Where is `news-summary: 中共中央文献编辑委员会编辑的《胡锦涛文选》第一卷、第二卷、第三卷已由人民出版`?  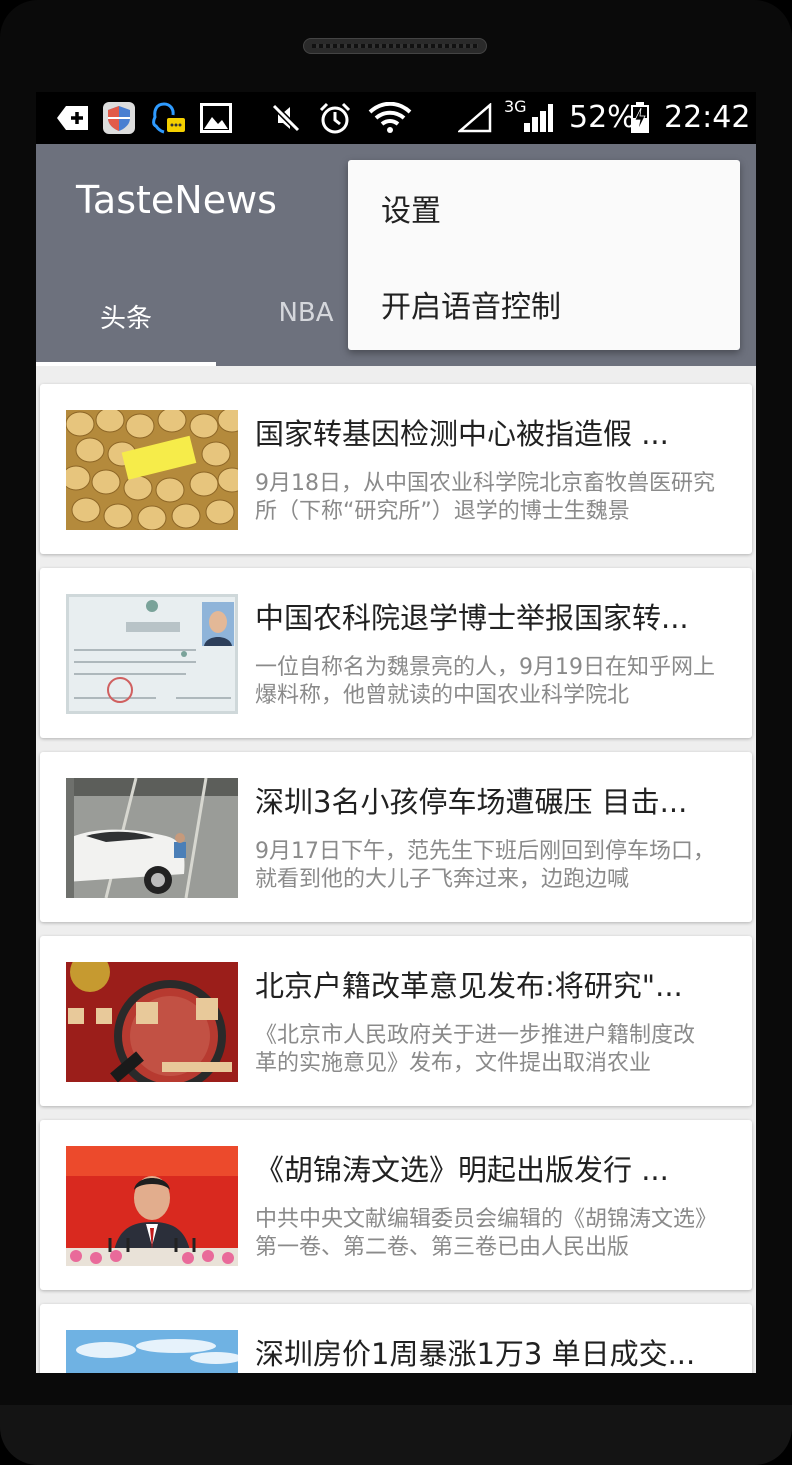
news-summary: 中共中央文献编辑委员会编辑的《胡锦涛文选》第一卷、第二卷、第三卷已由人民出版 is located at coordinates (481, 1233).